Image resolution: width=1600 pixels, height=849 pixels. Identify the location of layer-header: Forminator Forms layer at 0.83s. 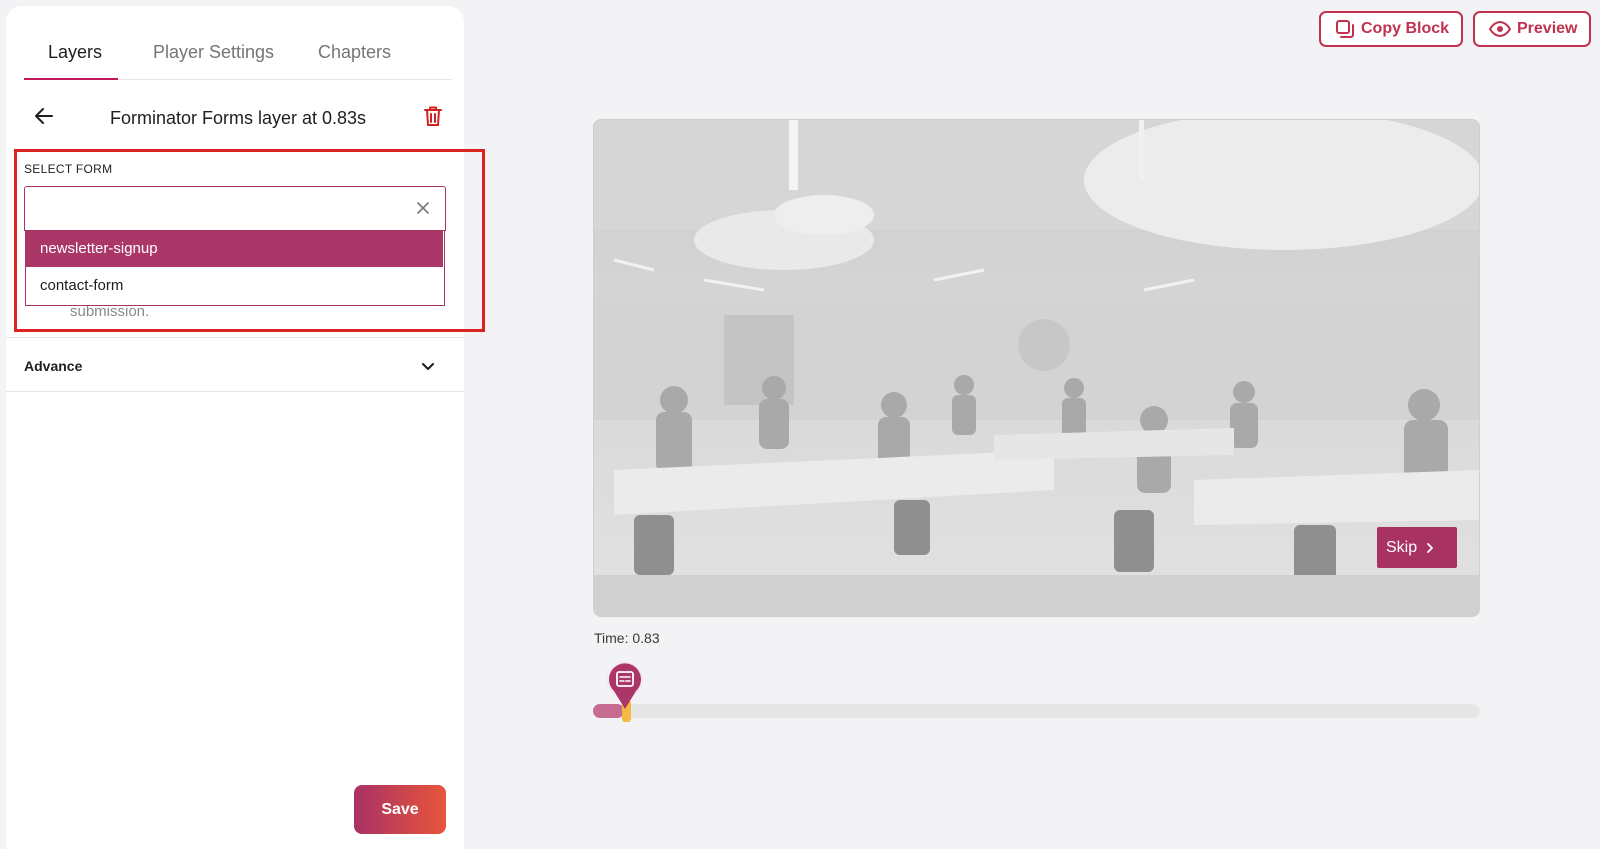
(238, 118).